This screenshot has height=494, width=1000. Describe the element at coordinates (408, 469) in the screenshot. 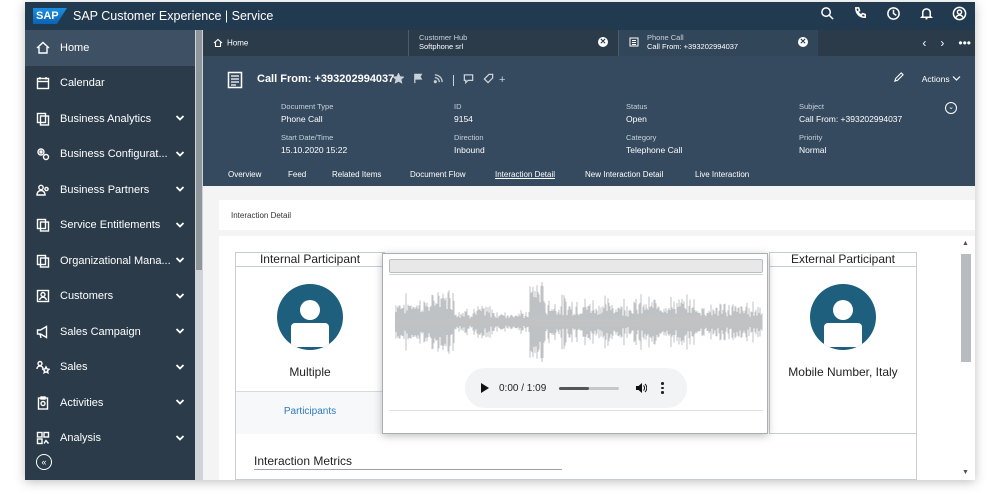

I see `metrics-underline` at that location.